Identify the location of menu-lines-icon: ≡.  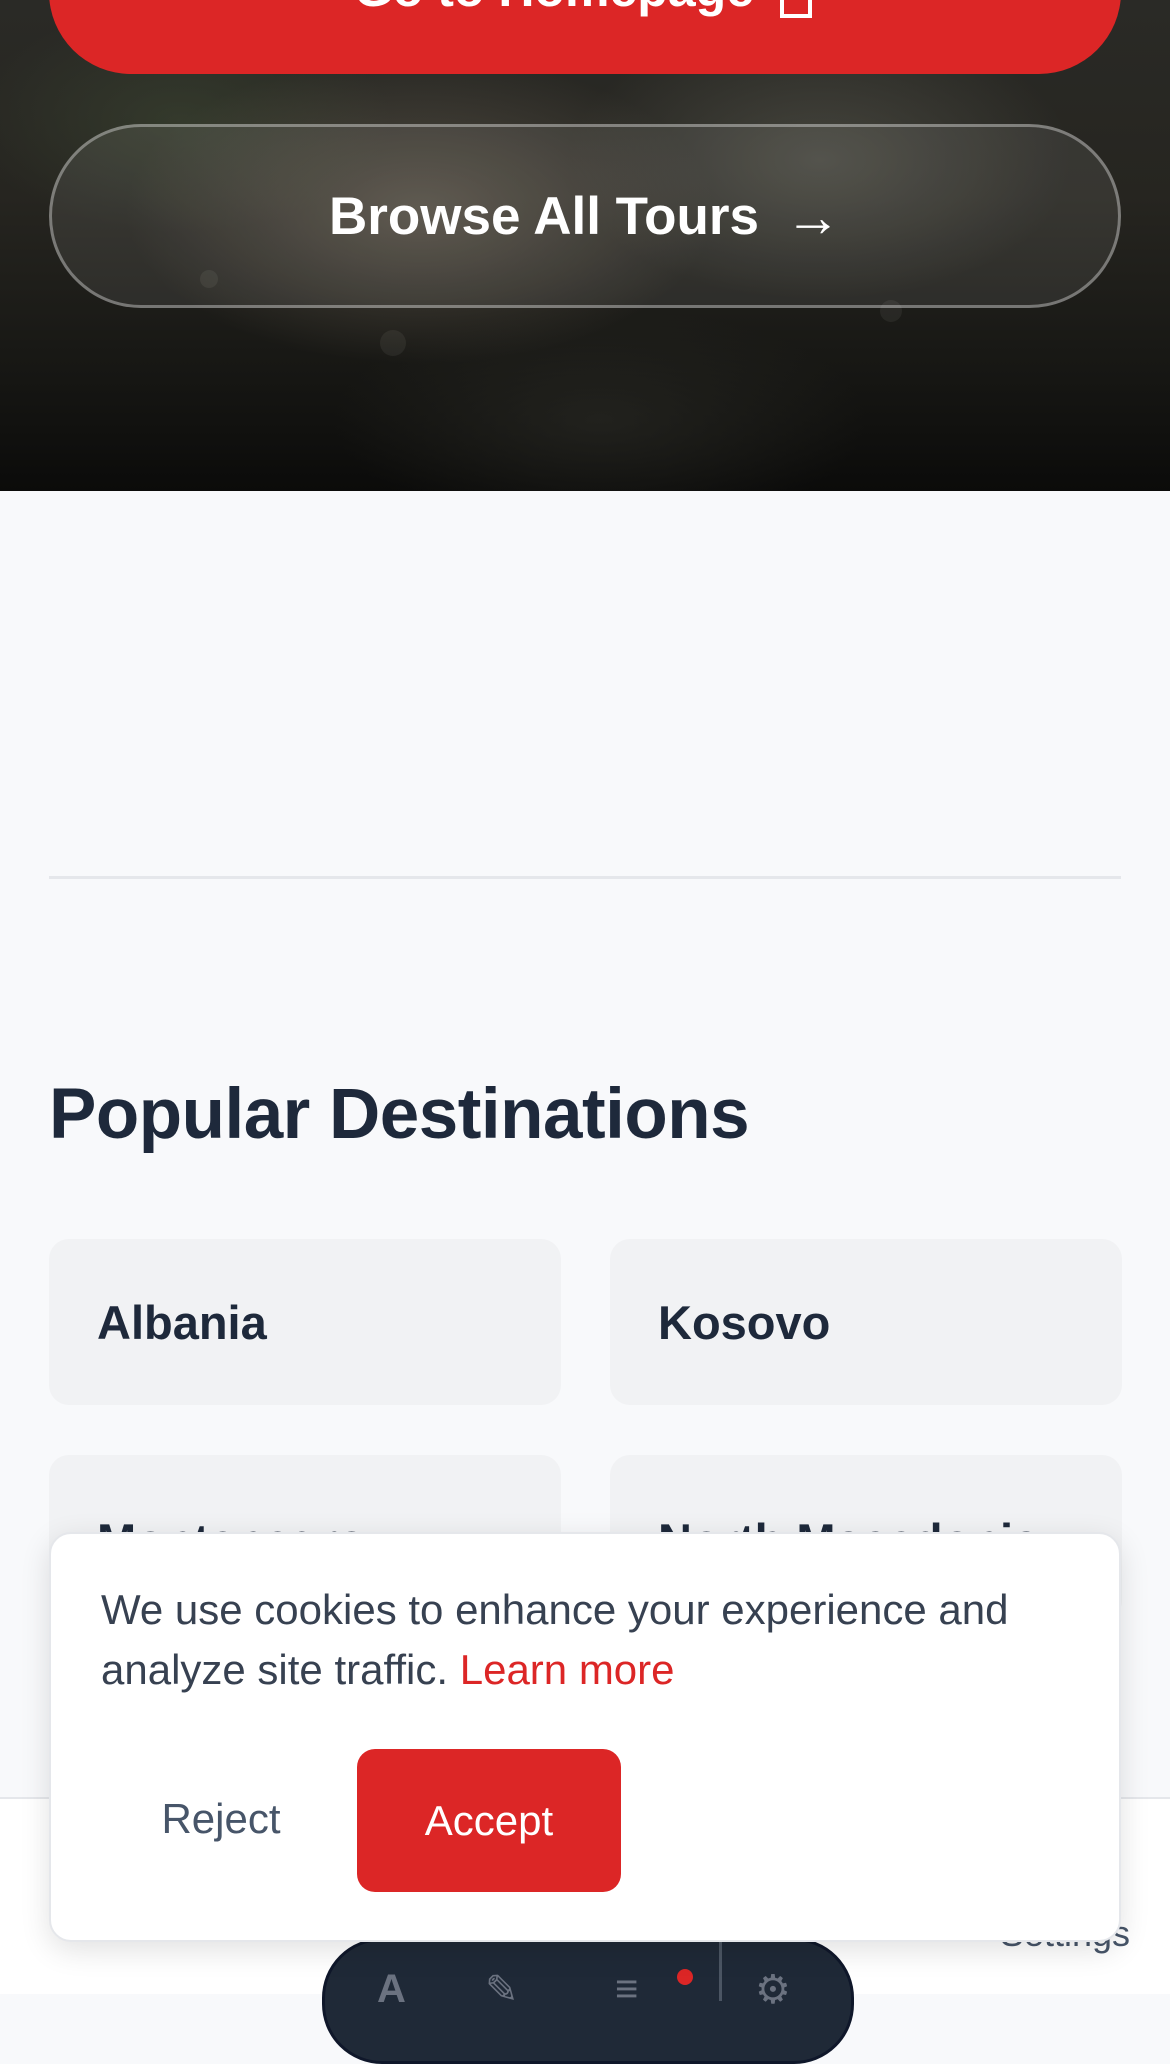
(626, 1989).